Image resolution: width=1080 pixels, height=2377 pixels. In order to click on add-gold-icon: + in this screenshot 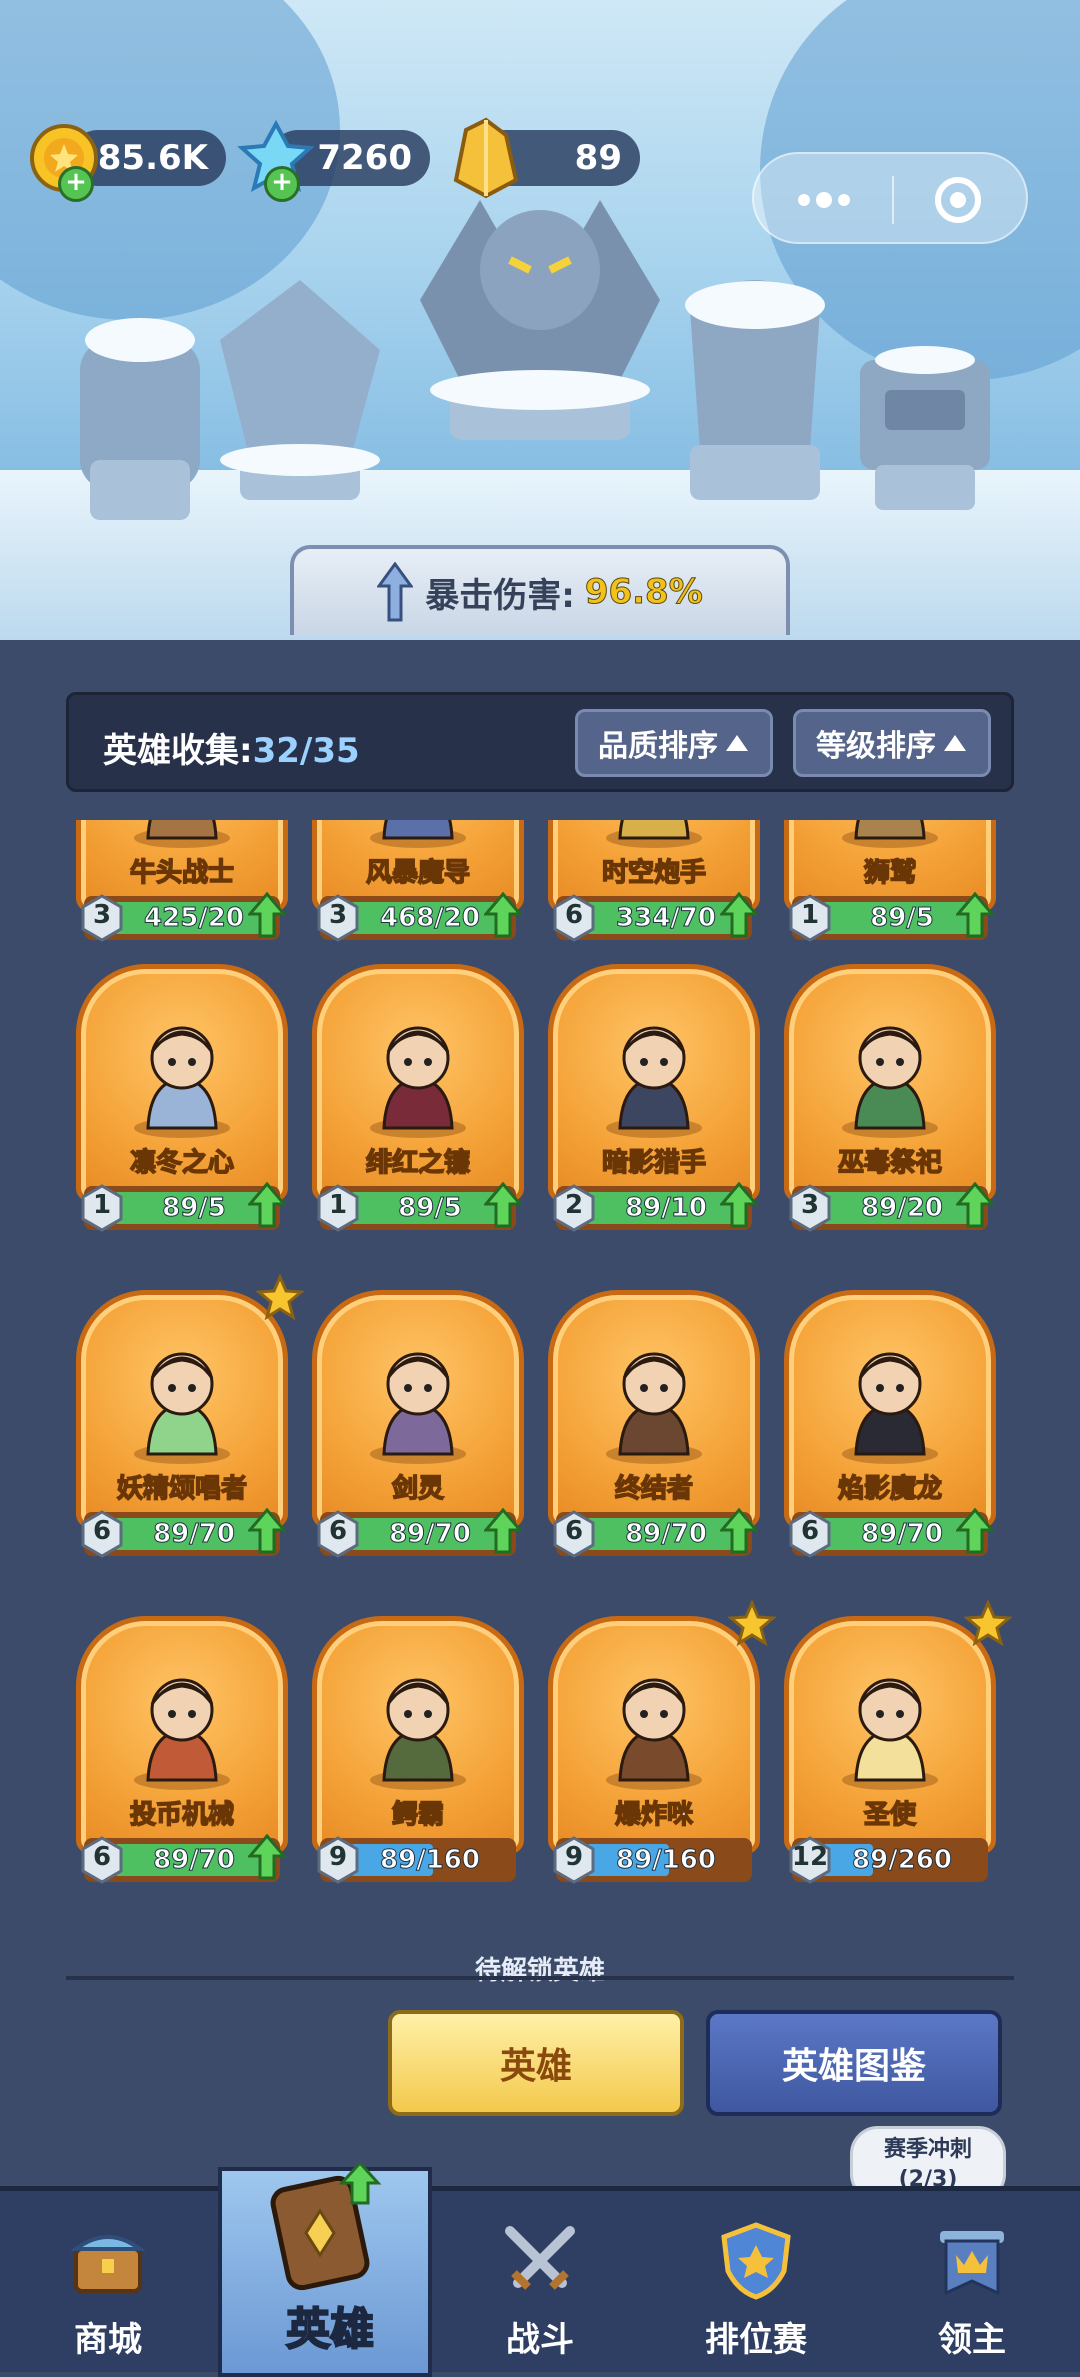, I will do `click(76, 184)`.